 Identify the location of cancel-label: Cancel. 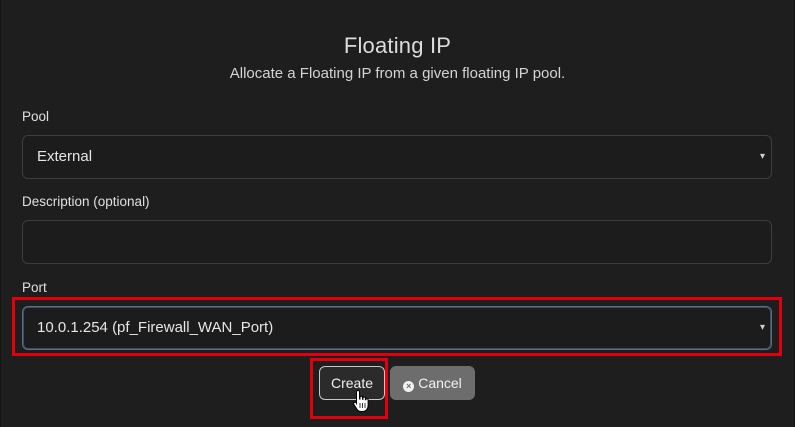
(440, 383).